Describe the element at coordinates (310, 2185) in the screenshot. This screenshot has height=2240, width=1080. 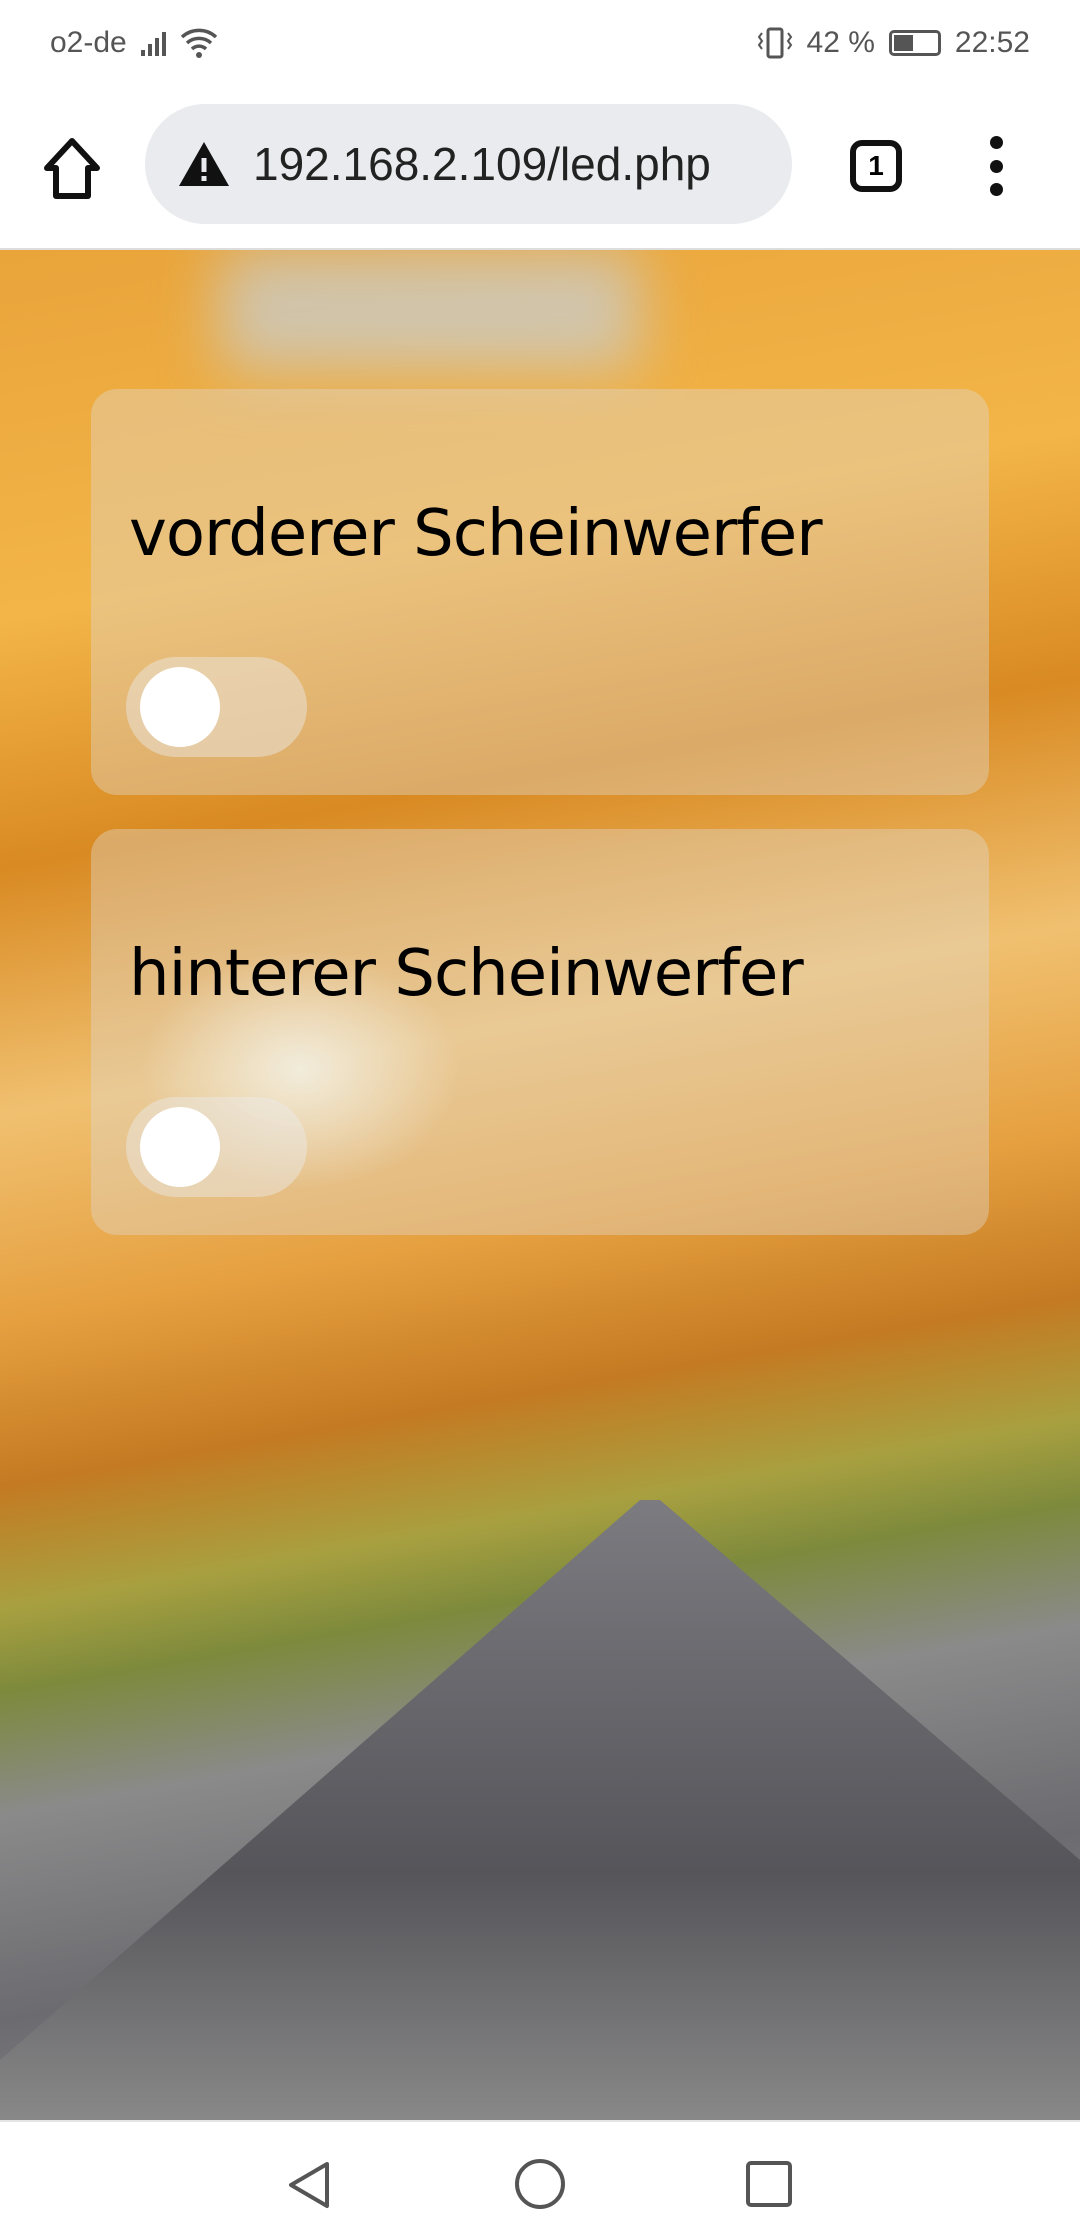
I see `back-icon` at that location.